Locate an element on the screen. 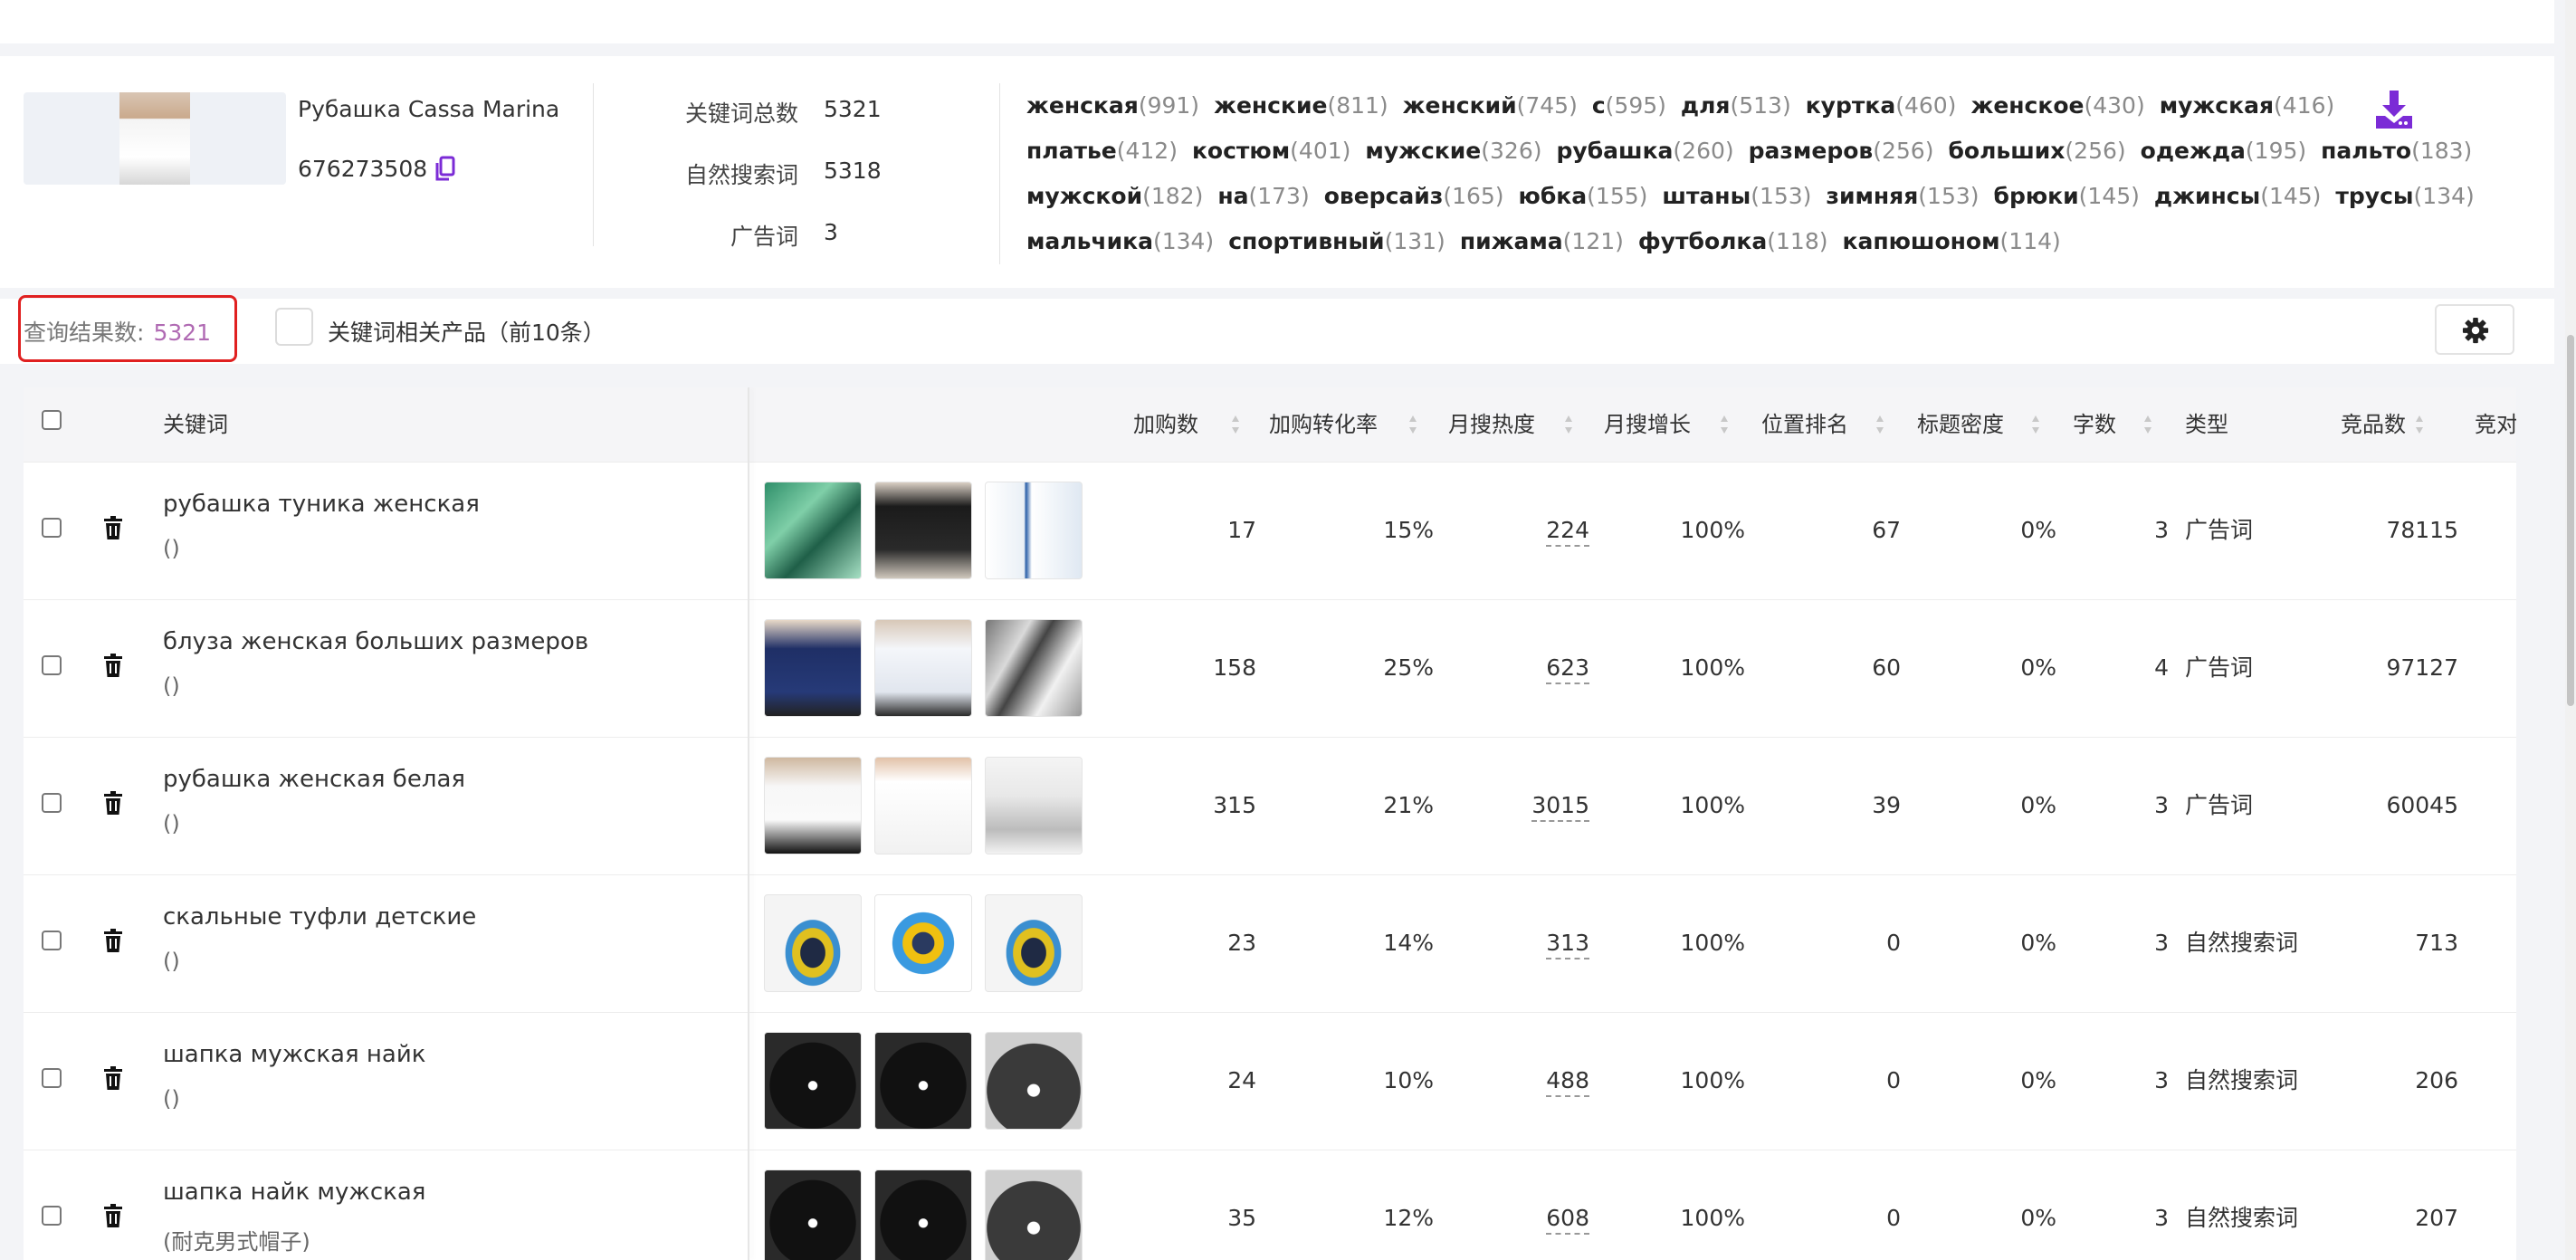 The image size is (2576, 1260). select-all-checkbox is located at coordinates (52, 420).